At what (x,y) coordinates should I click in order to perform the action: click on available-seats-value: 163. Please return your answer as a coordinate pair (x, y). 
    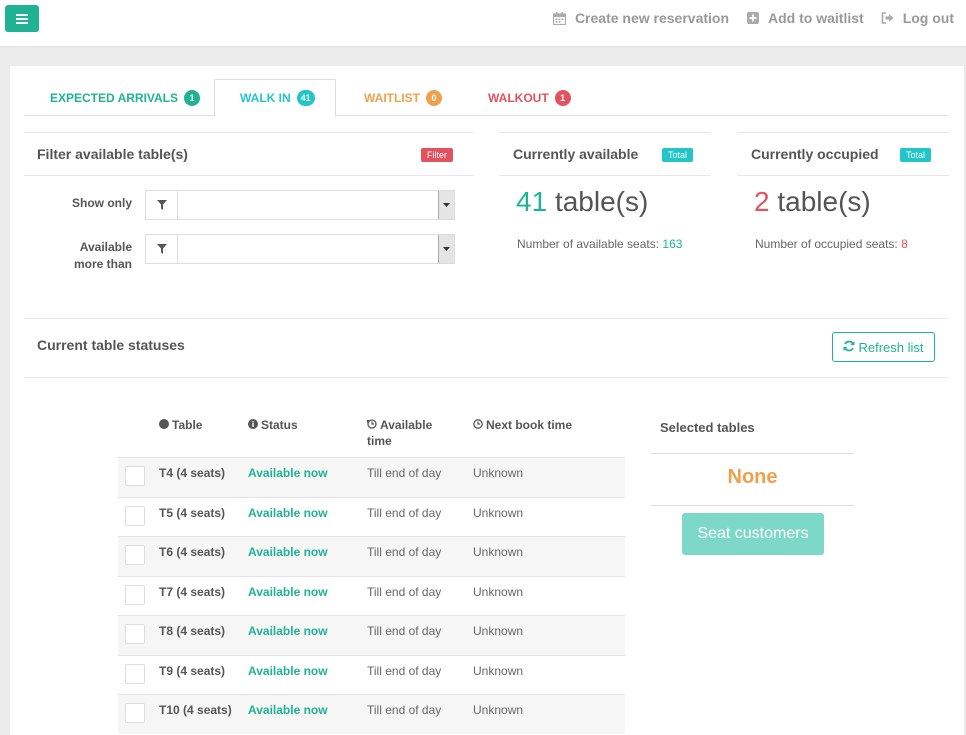
    Looking at the image, I should click on (672, 244).